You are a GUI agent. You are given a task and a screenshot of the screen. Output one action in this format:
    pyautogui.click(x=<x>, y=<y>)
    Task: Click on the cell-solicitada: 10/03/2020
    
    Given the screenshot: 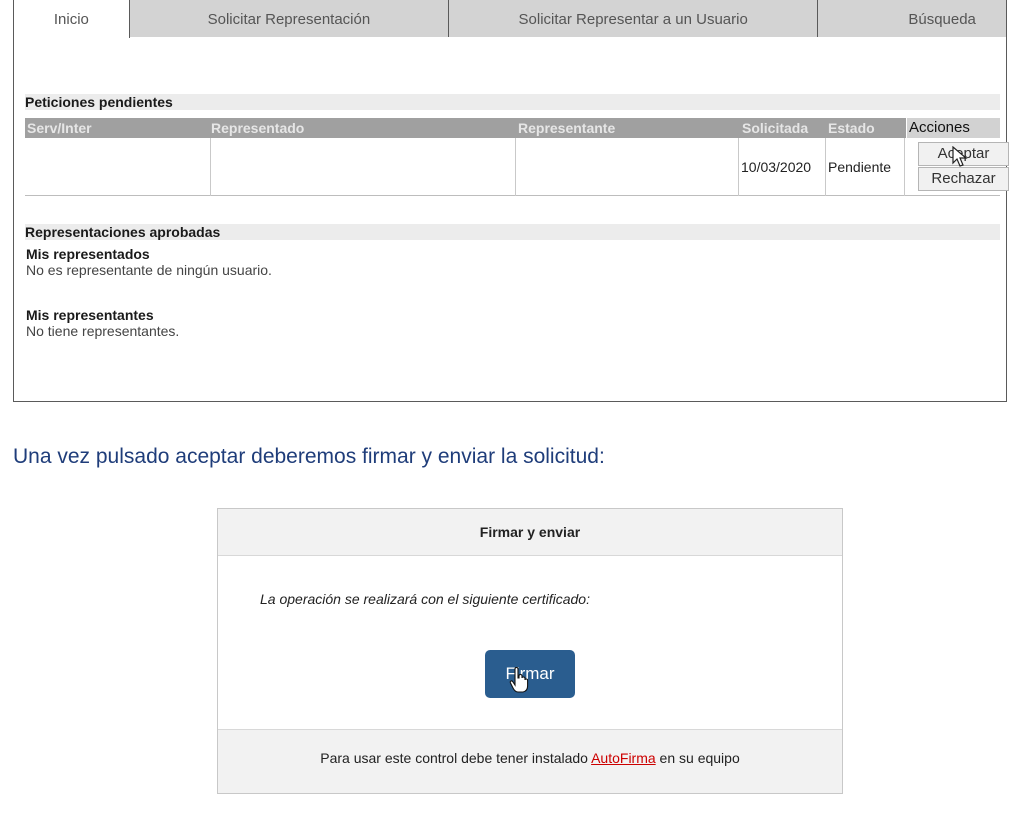 What is the action you would take?
    pyautogui.click(x=776, y=167)
    